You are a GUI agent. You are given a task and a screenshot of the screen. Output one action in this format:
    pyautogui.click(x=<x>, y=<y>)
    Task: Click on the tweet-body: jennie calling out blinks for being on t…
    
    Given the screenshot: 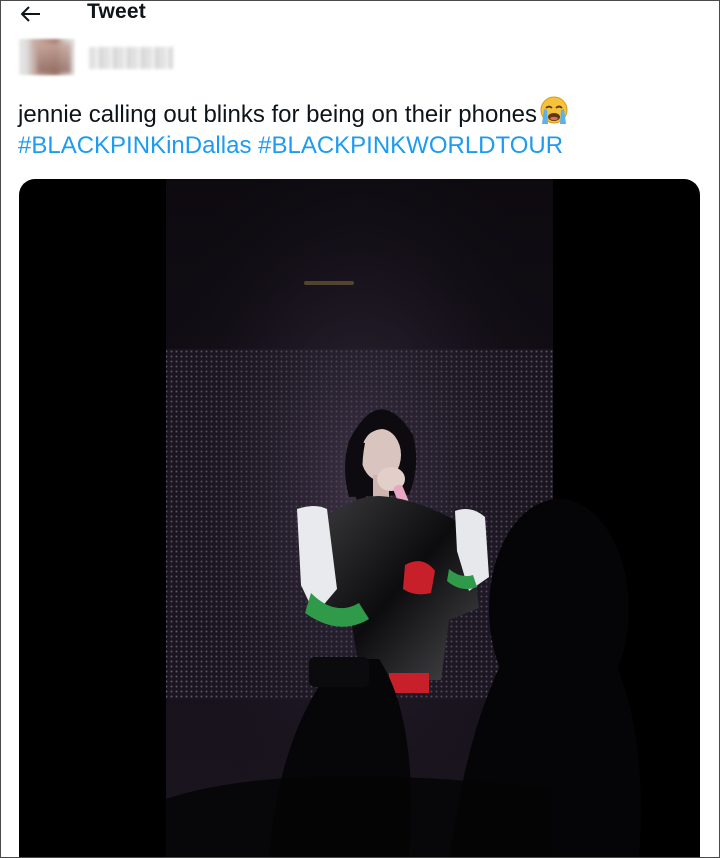 What is the action you would take?
    pyautogui.click(x=278, y=114)
    